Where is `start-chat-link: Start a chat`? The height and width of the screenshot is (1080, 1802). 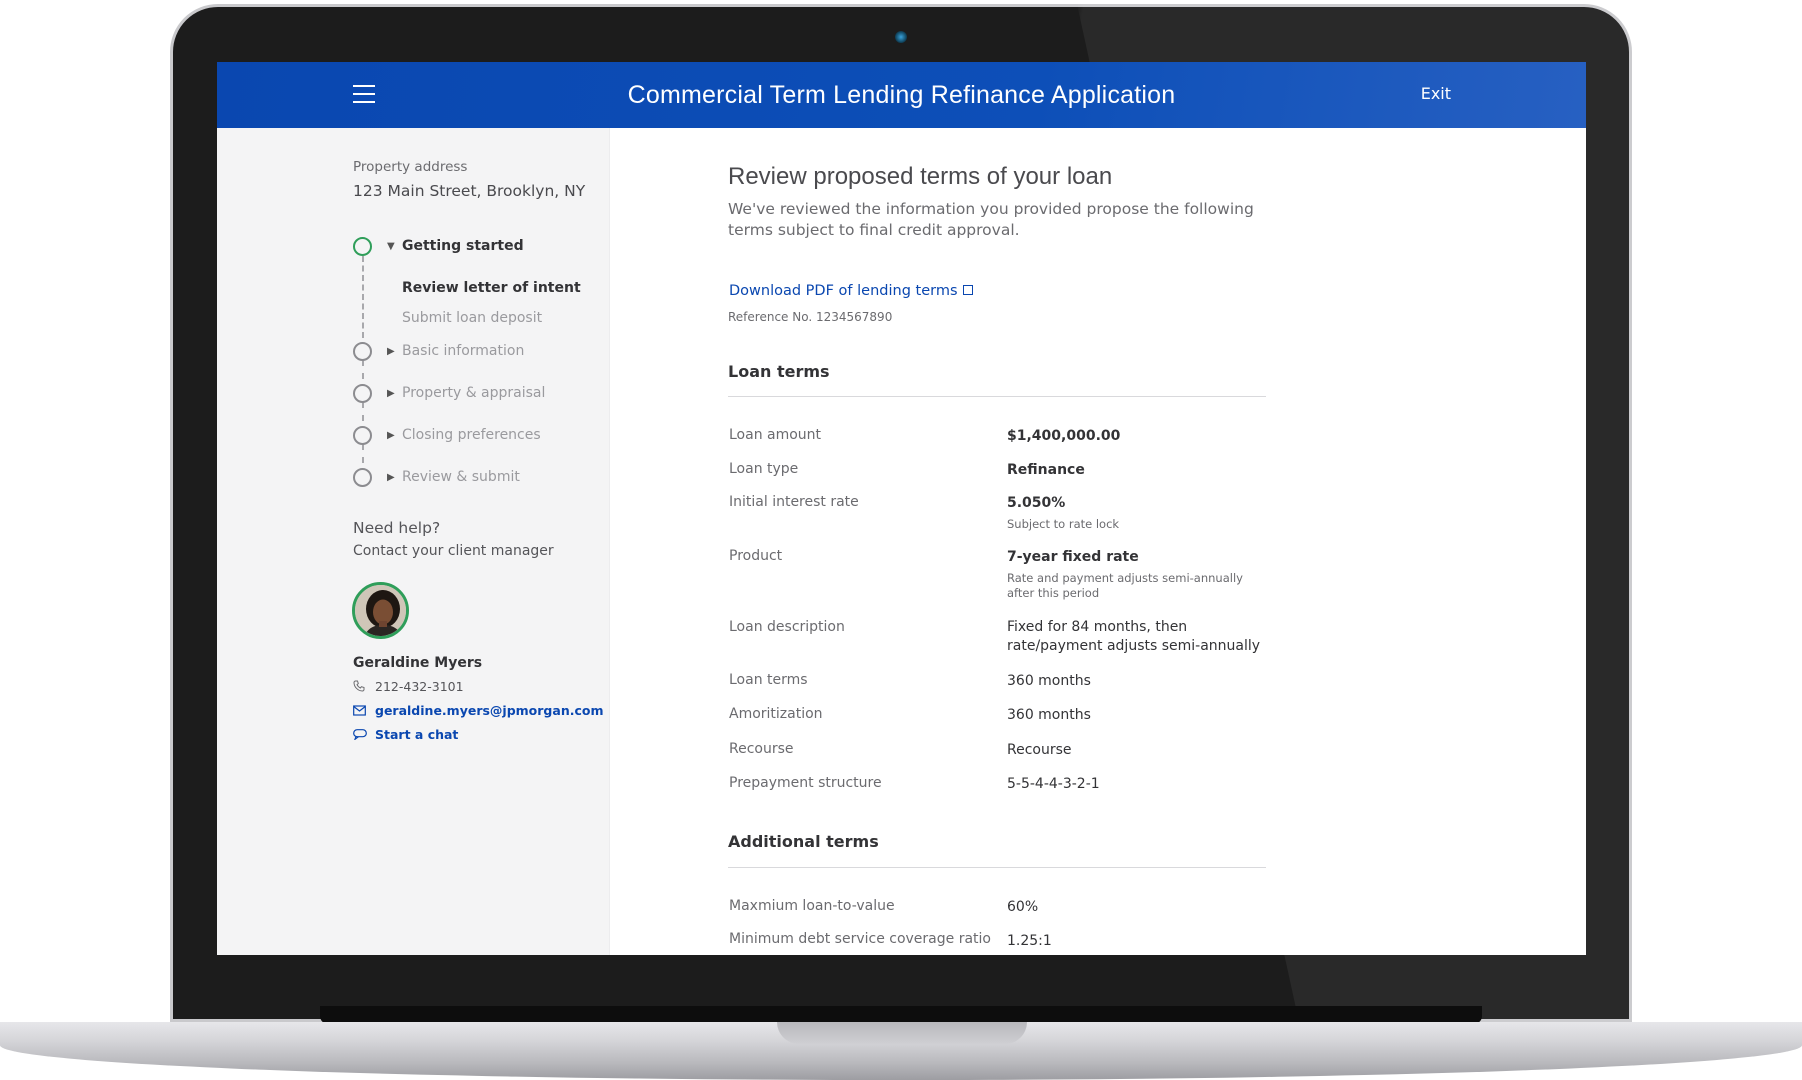
start-chat-link: Start a chat is located at coordinates (416, 734).